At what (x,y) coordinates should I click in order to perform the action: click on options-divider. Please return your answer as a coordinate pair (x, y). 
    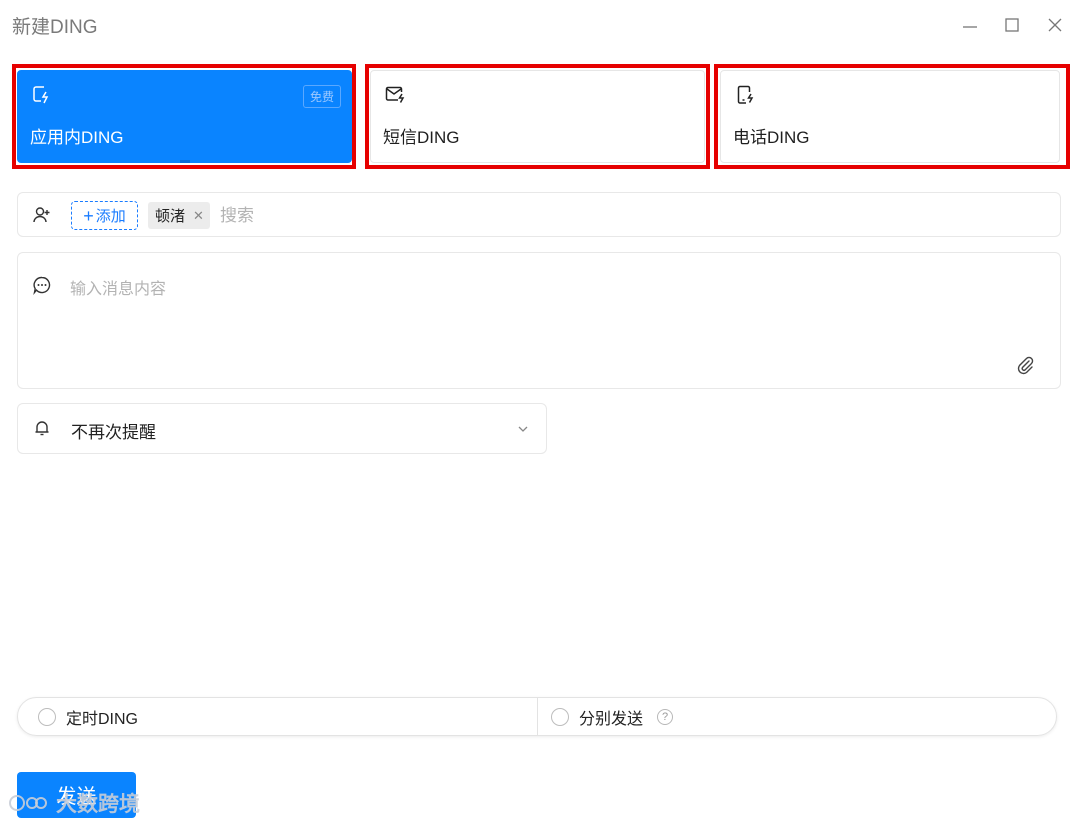
    Looking at the image, I should click on (537, 716).